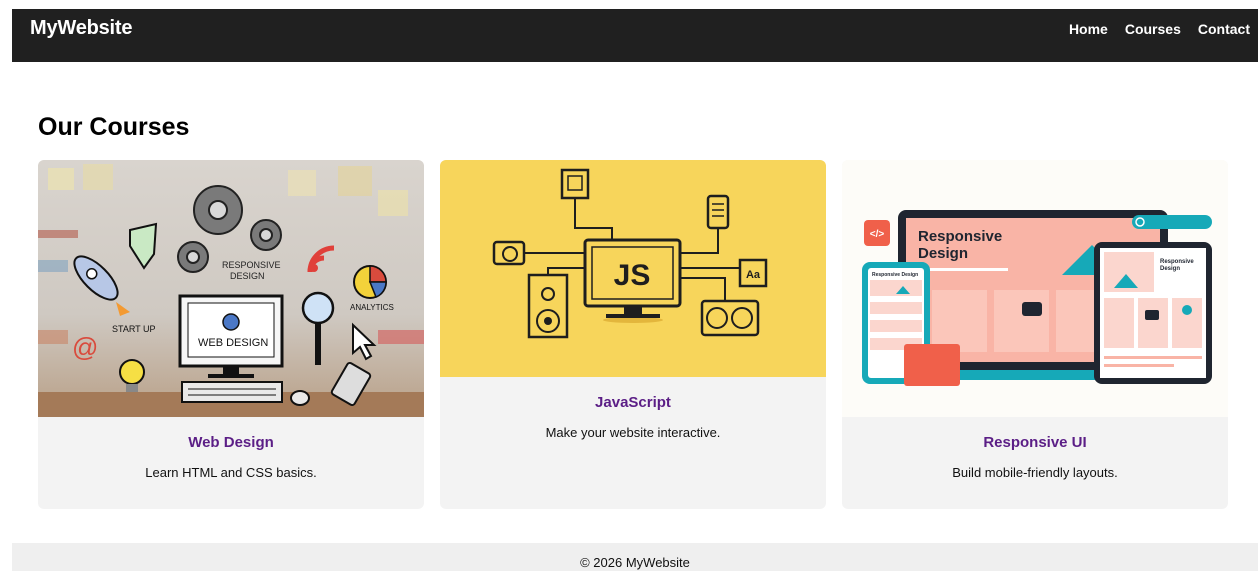 This screenshot has height=571, width=1258. What do you see at coordinates (1035, 472) in the screenshot?
I see `card-description: Build mobile-friendly layouts.` at bounding box center [1035, 472].